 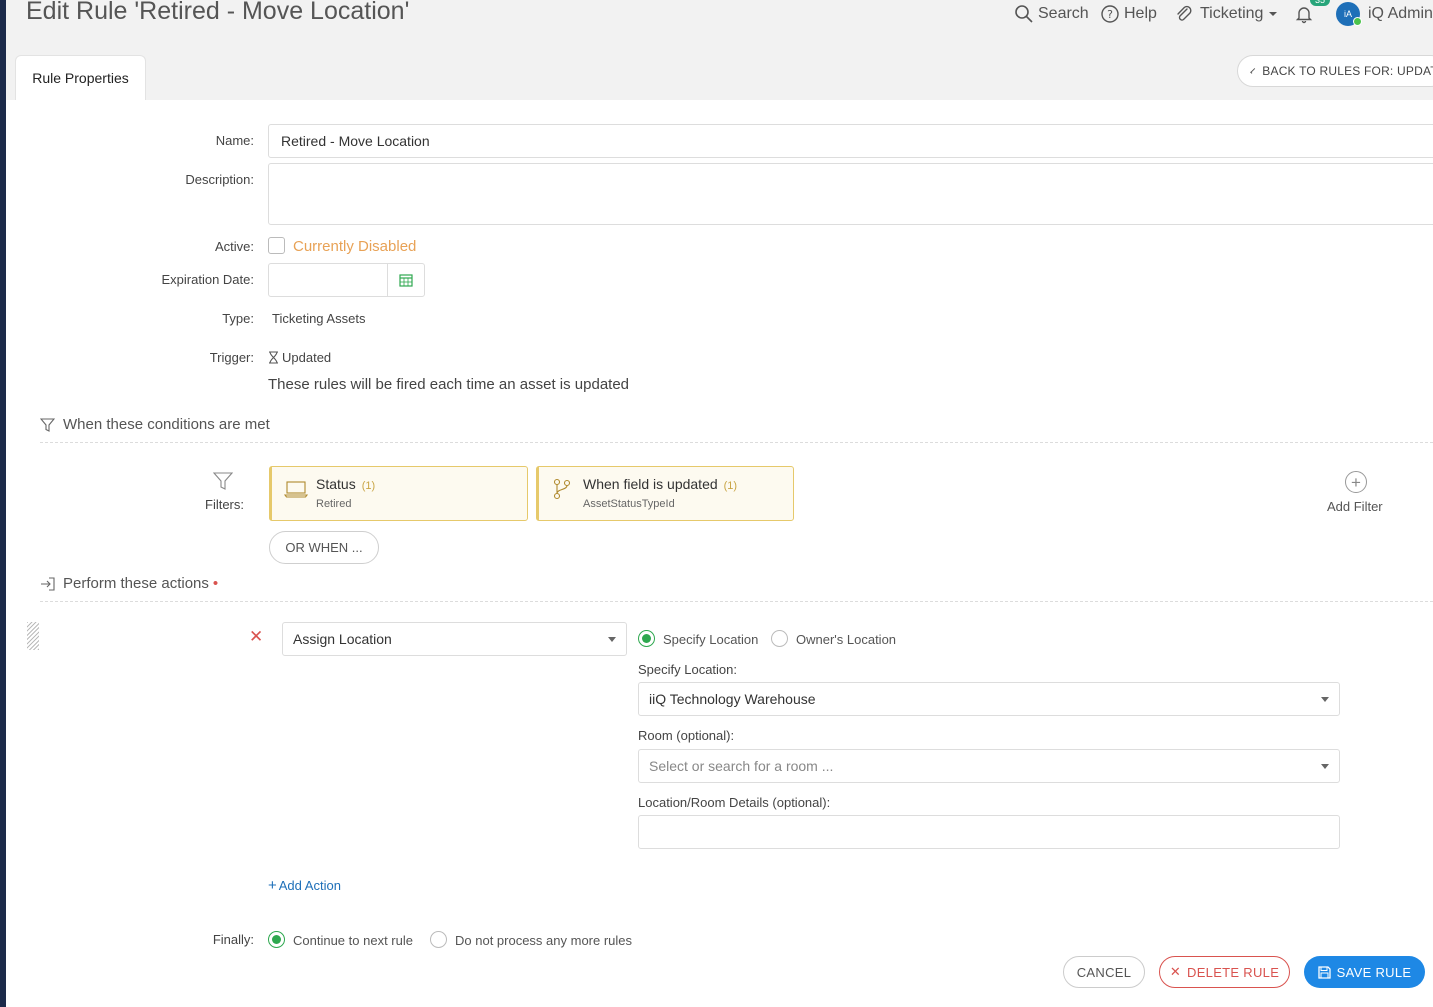 I want to click on delete-rule-button: ✕ DELETE RULE, so click(x=1224, y=972).